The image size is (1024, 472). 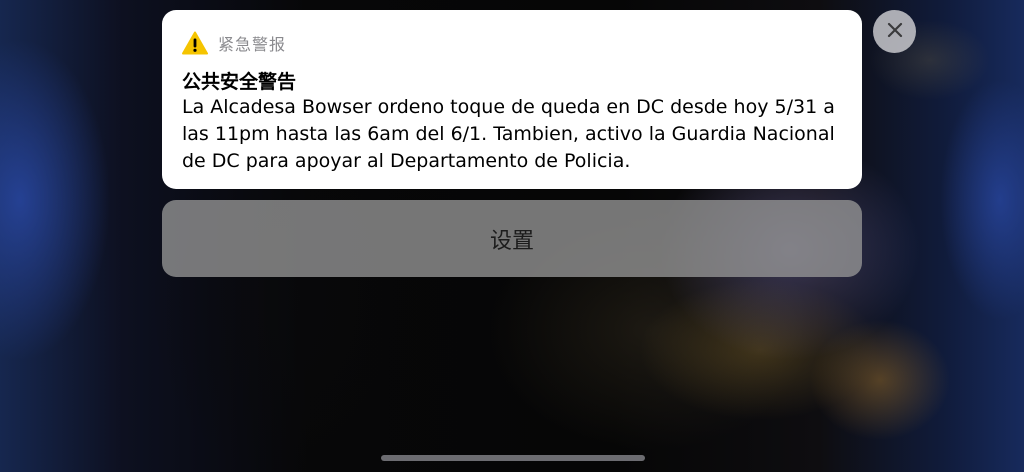 I want to click on close-icon, so click(x=895, y=32).